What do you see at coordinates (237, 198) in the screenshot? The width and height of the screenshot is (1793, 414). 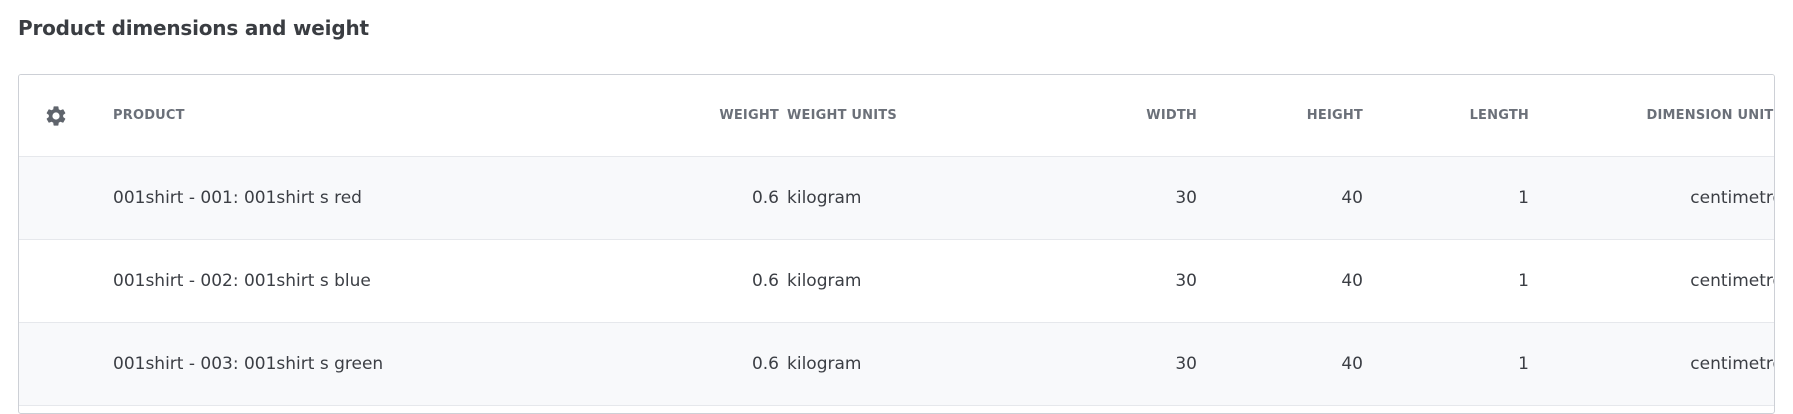 I see `product-cell: 001shirt - 001: 001shirt s red` at bounding box center [237, 198].